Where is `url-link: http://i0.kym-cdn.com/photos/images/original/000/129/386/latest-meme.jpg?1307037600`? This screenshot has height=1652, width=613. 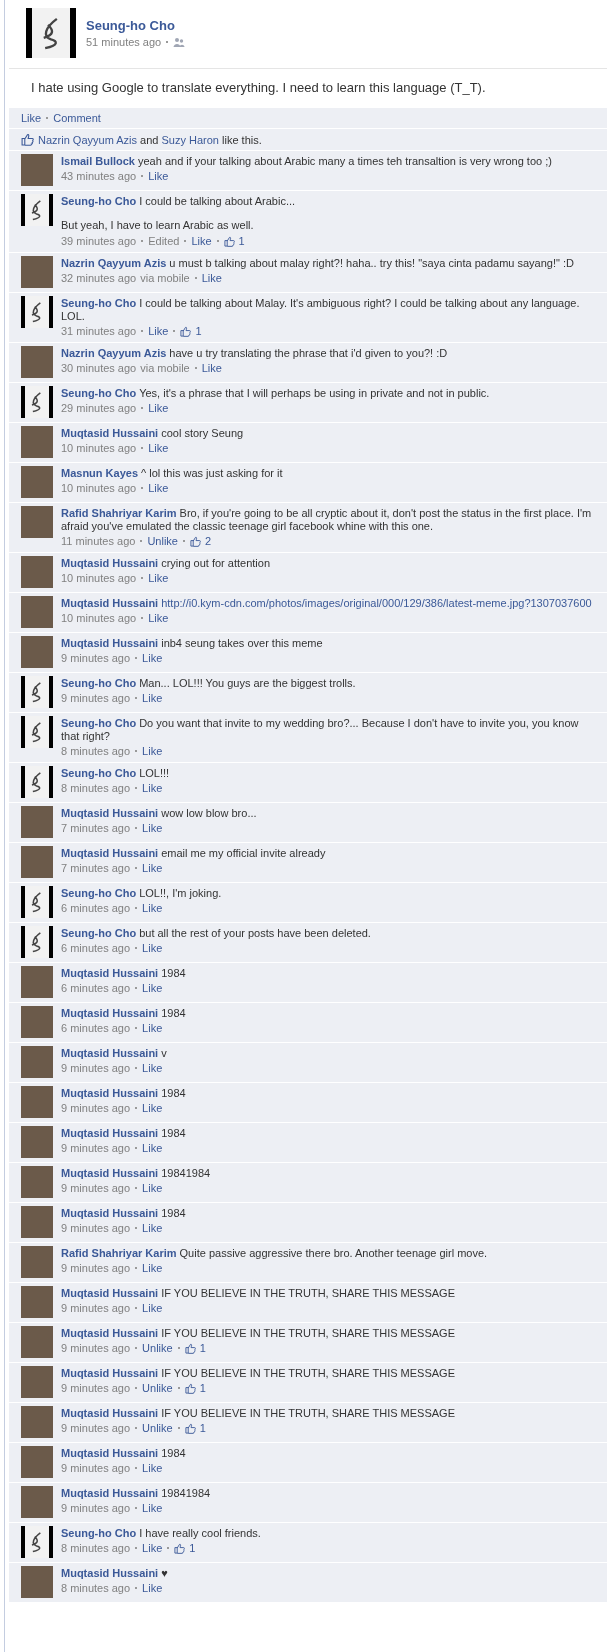 url-link: http://i0.kym-cdn.com/photos/images/original/000/129/386/latest-meme.jpg?1307037600 is located at coordinates (376, 603).